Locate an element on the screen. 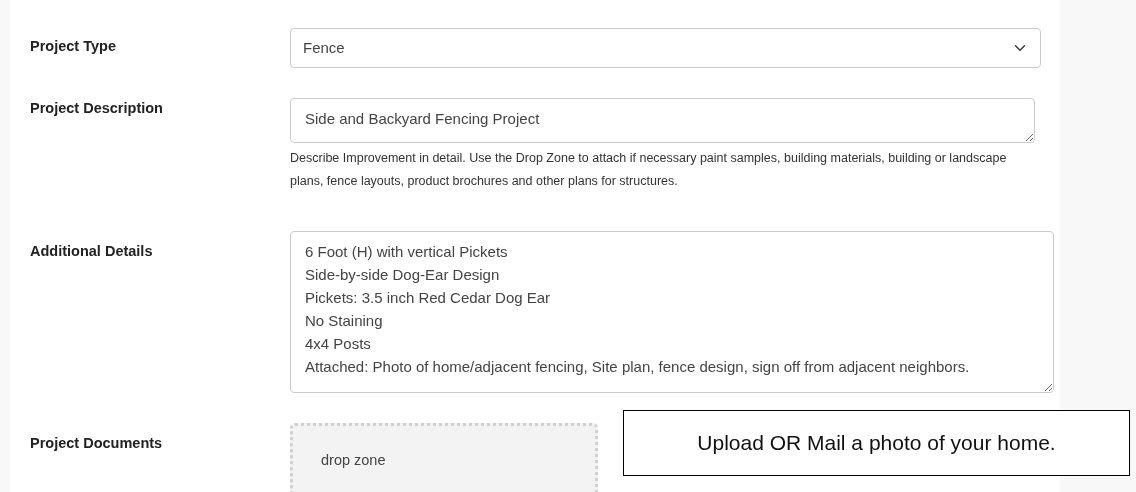 This screenshot has height=492, width=1136. field-label: Project Description is located at coordinates (97, 108).